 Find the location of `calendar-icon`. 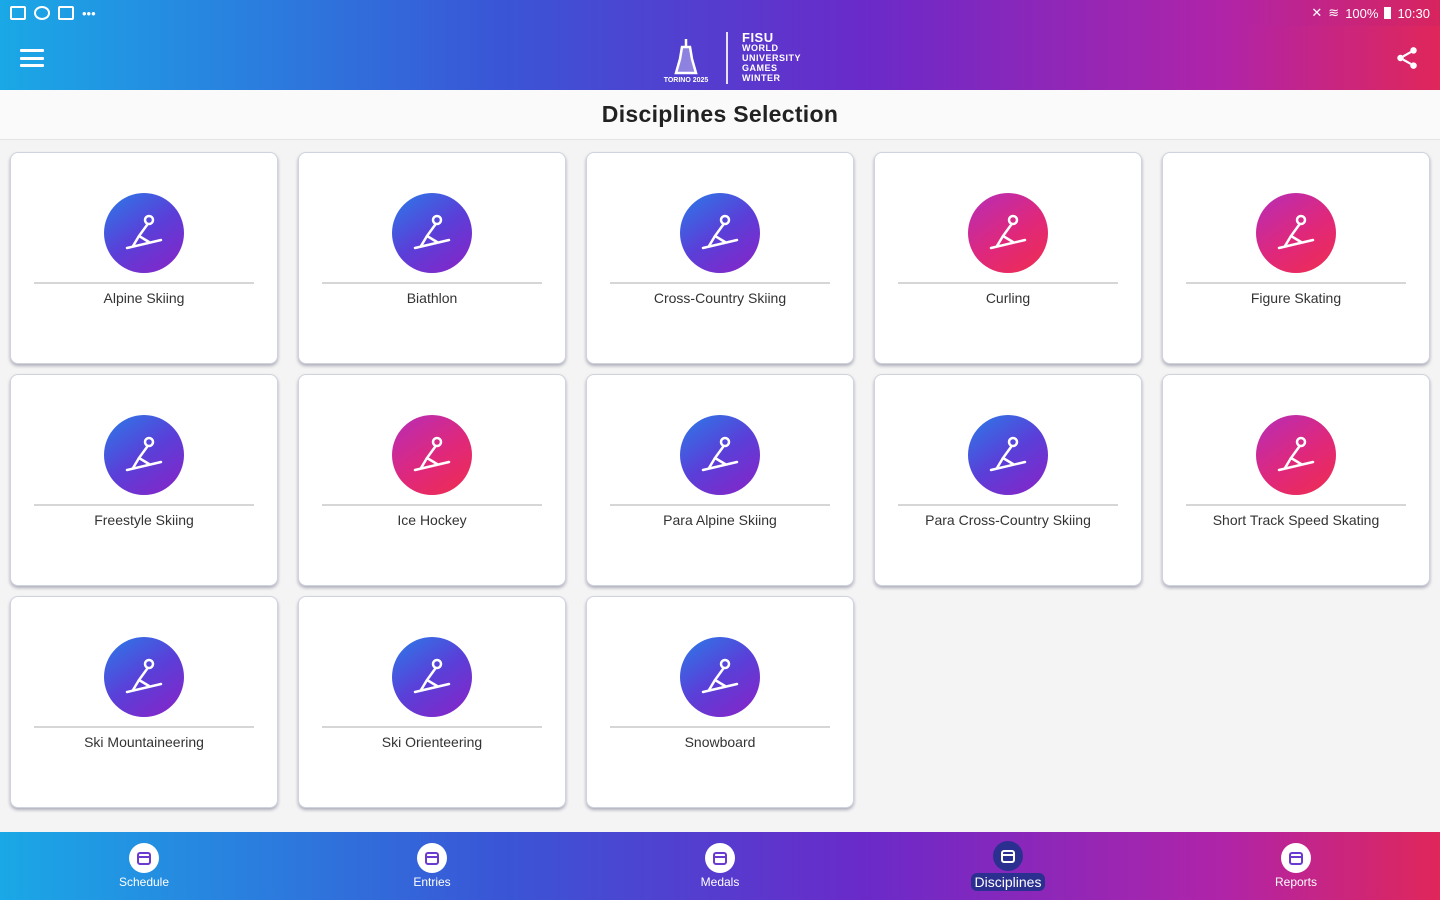

calendar-icon is located at coordinates (144, 858).